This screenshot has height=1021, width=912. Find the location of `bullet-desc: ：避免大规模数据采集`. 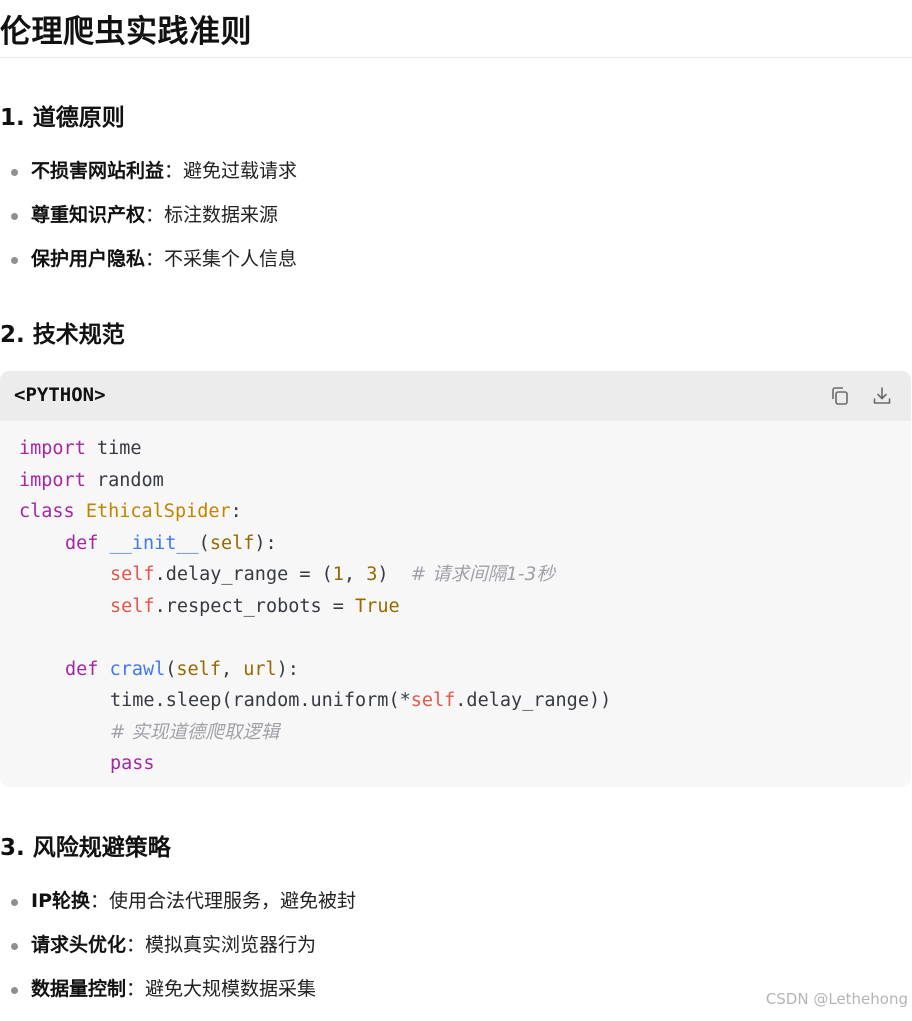

bullet-desc: ：避免大规模数据采集 is located at coordinates (221, 989).